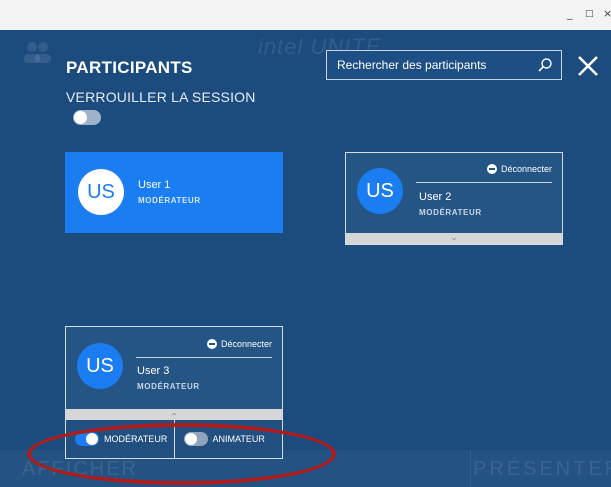 The width and height of the screenshot is (611, 487). What do you see at coordinates (570, 14) in the screenshot?
I see `minimize-button: _` at bounding box center [570, 14].